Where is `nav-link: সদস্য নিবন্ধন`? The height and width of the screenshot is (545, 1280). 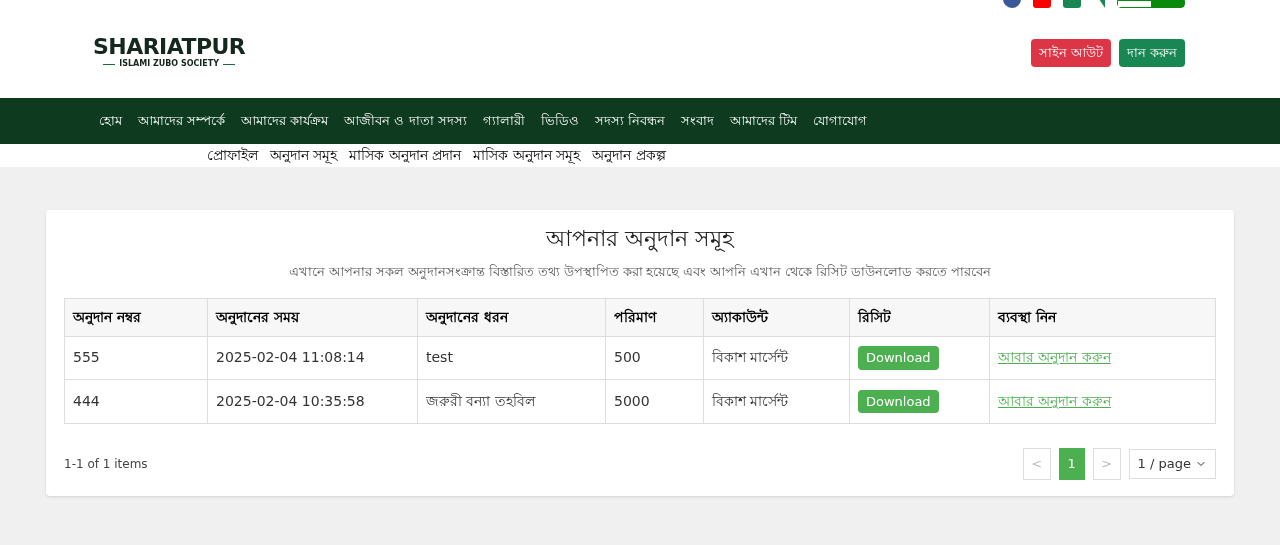 nav-link: সদস্য নিবন্ধন is located at coordinates (629, 121).